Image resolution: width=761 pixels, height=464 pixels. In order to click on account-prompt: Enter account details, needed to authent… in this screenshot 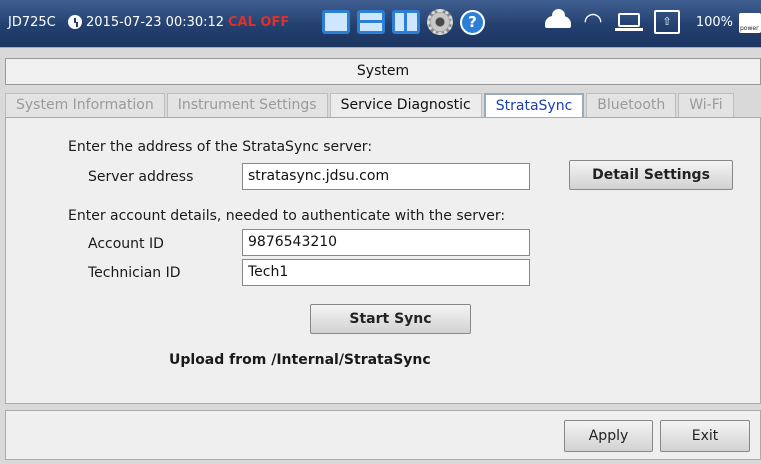, I will do `click(287, 216)`.